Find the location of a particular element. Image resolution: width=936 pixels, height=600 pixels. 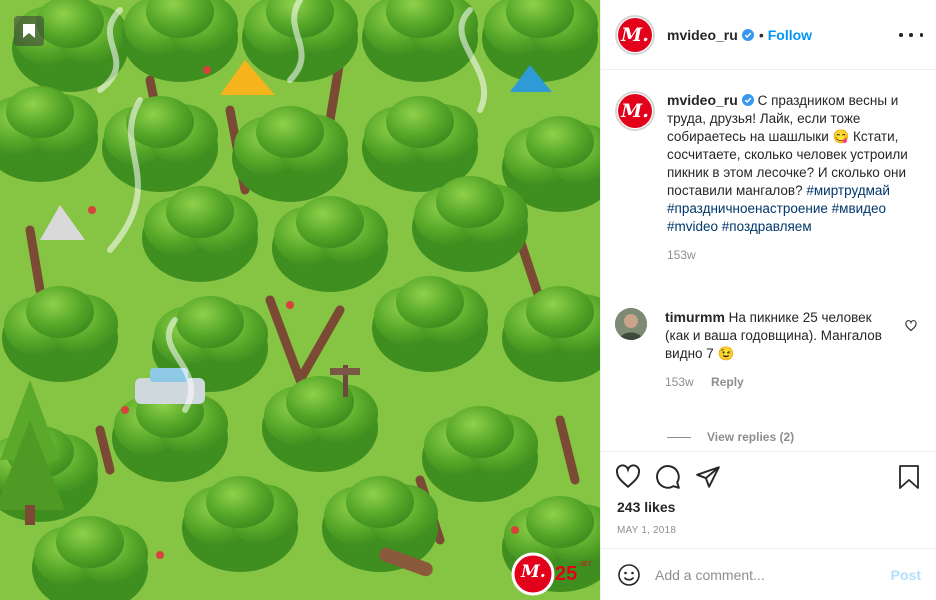

caption-username: mvideo_ru is located at coordinates (702, 100).